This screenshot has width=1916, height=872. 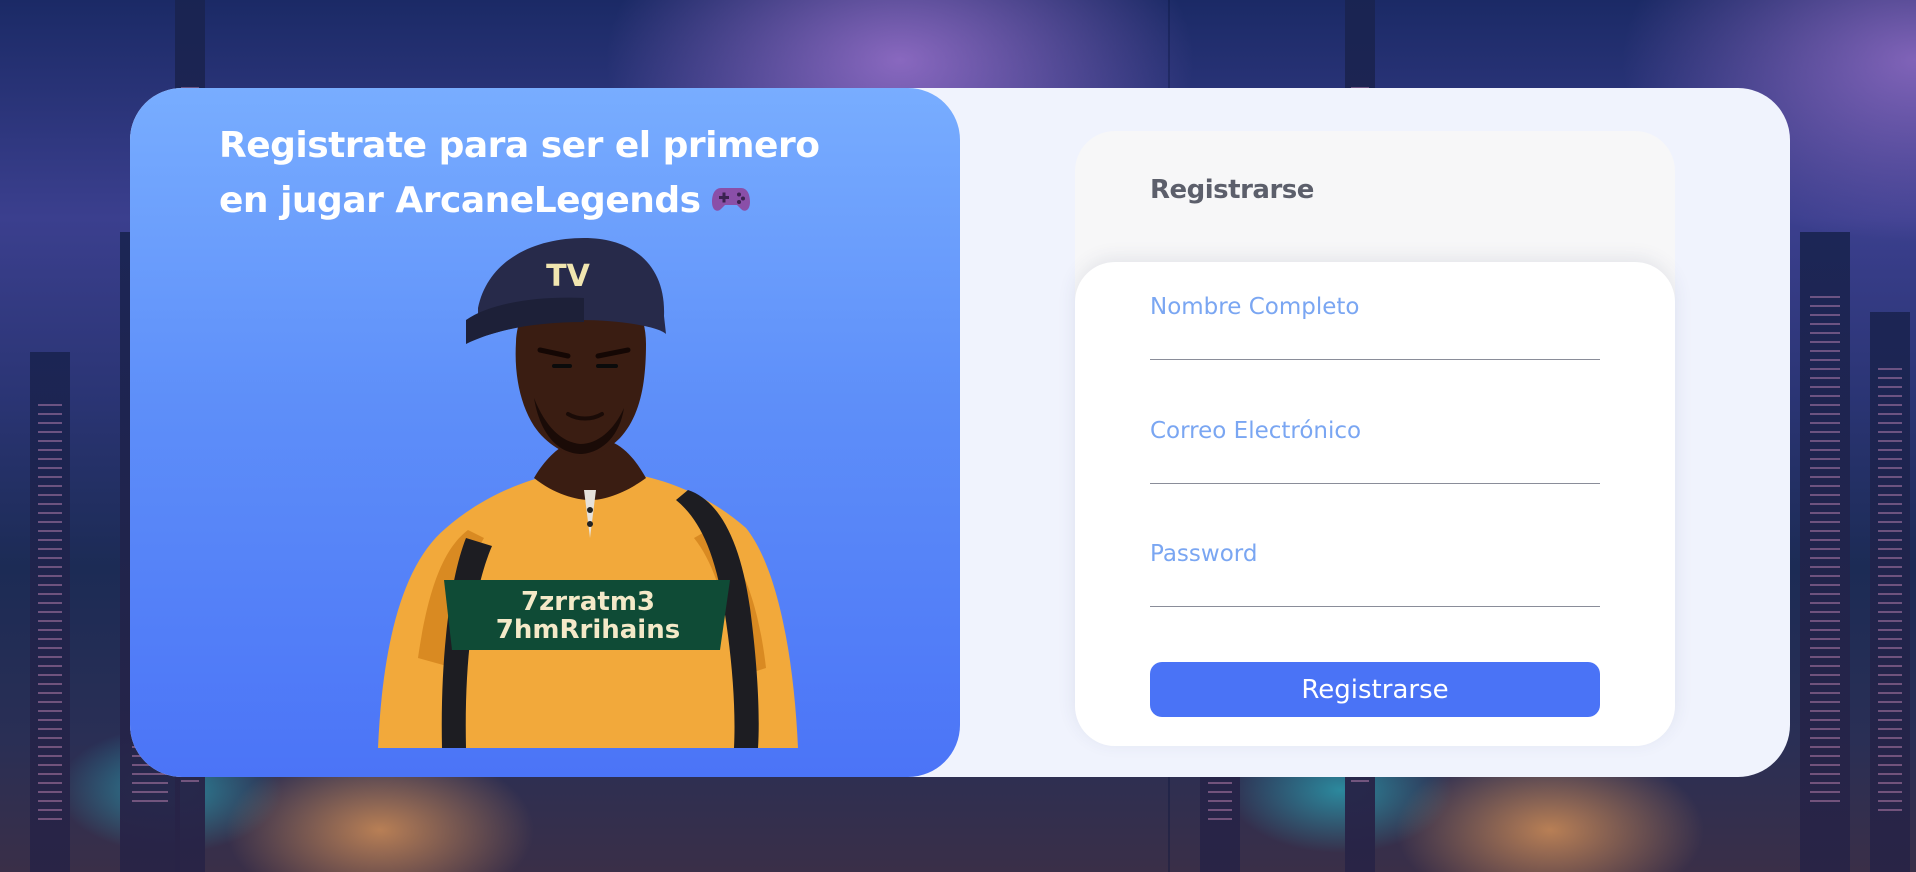 I want to click on email-input, so click(x=1375, y=431).